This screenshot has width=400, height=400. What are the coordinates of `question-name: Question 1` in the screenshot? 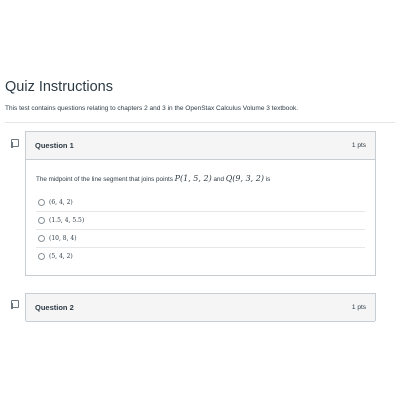 It's located at (54, 145).